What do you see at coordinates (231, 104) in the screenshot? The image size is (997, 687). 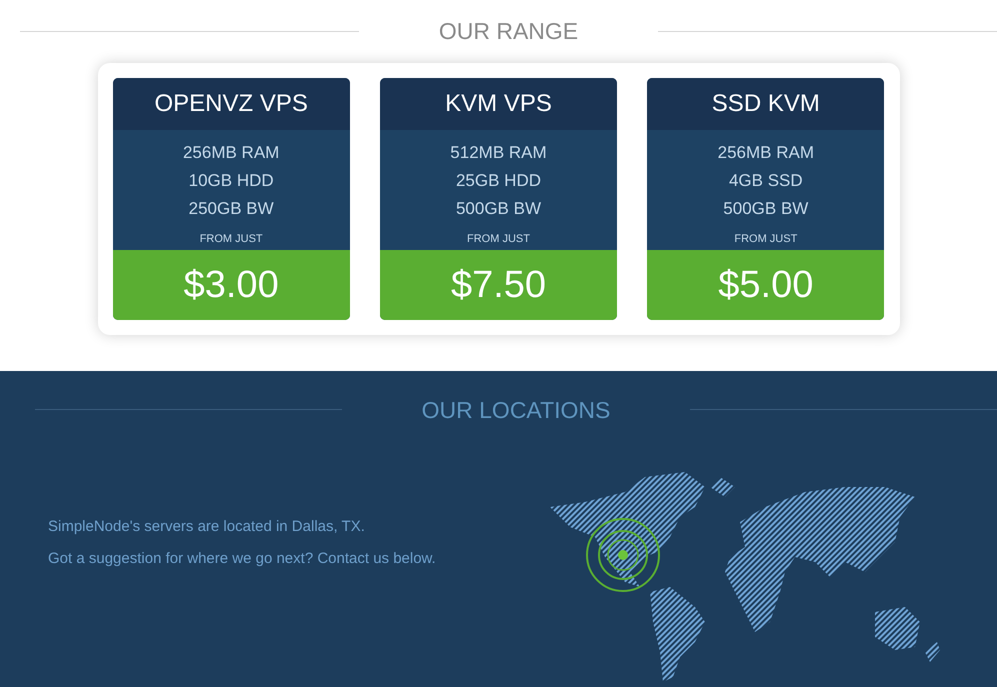 I see `plan-name: OPENVZ VPS` at bounding box center [231, 104].